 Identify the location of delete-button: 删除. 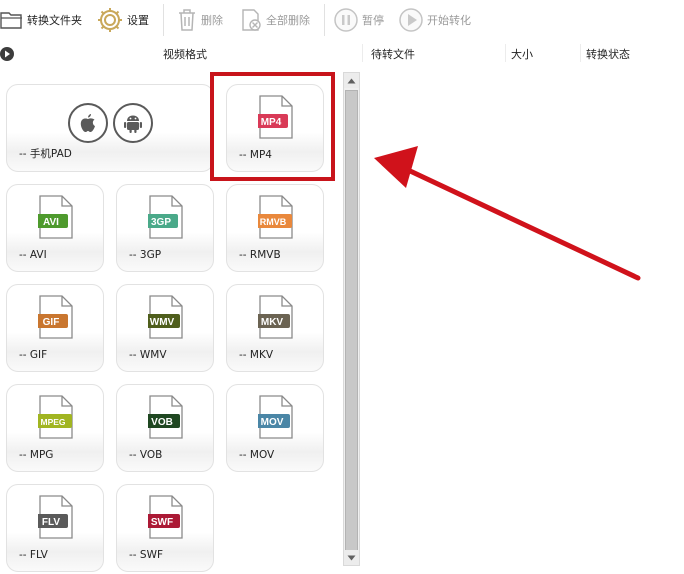
(199, 20).